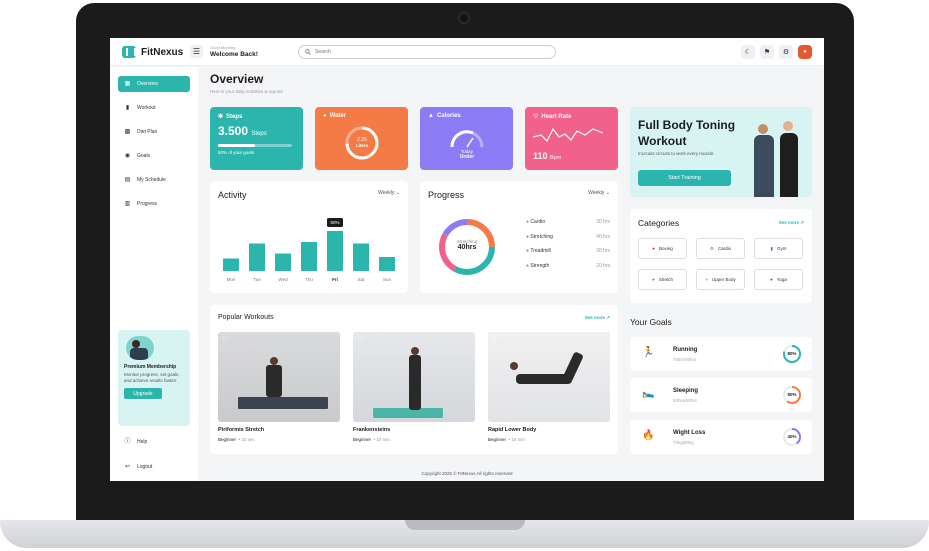 The width and height of the screenshot is (929, 551). What do you see at coordinates (143, 393) in the screenshot?
I see `upgrade-button: Upgrade` at bounding box center [143, 393].